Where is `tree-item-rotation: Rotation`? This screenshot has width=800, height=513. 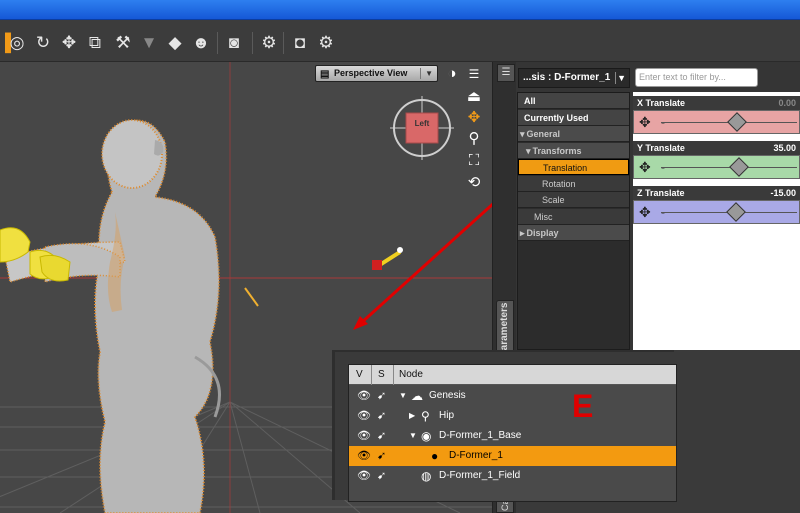
tree-item-rotation: Rotation is located at coordinates (573, 183).